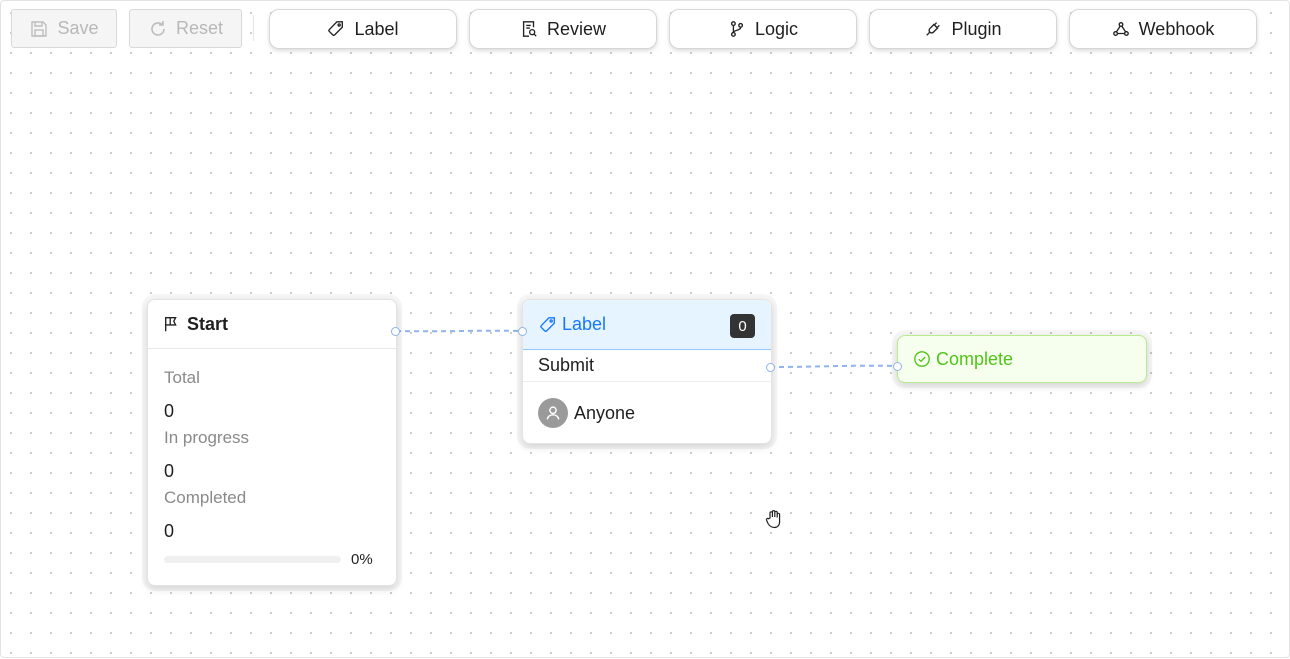 This screenshot has height=659, width=1290. Describe the element at coordinates (742, 326) in the screenshot. I see `task-count-badge: 0` at that location.